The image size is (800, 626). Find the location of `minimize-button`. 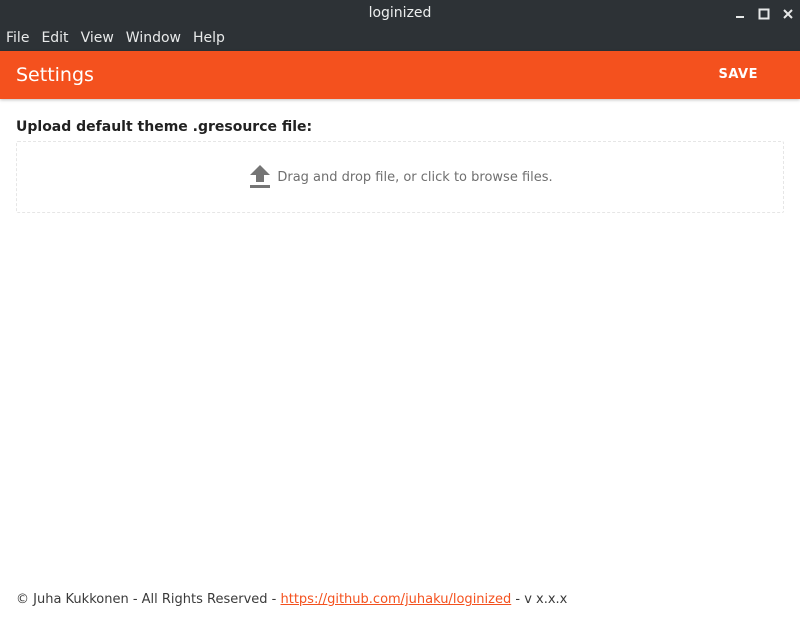

minimize-button is located at coordinates (740, 13).